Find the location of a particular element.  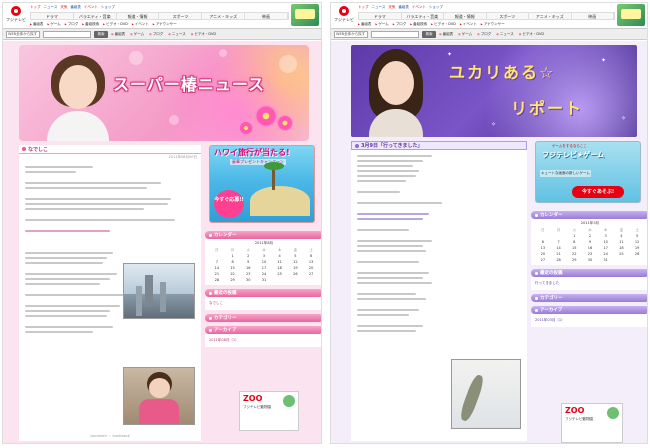

promo-play-button: 今すぐあそぶ! is located at coordinates (598, 192).